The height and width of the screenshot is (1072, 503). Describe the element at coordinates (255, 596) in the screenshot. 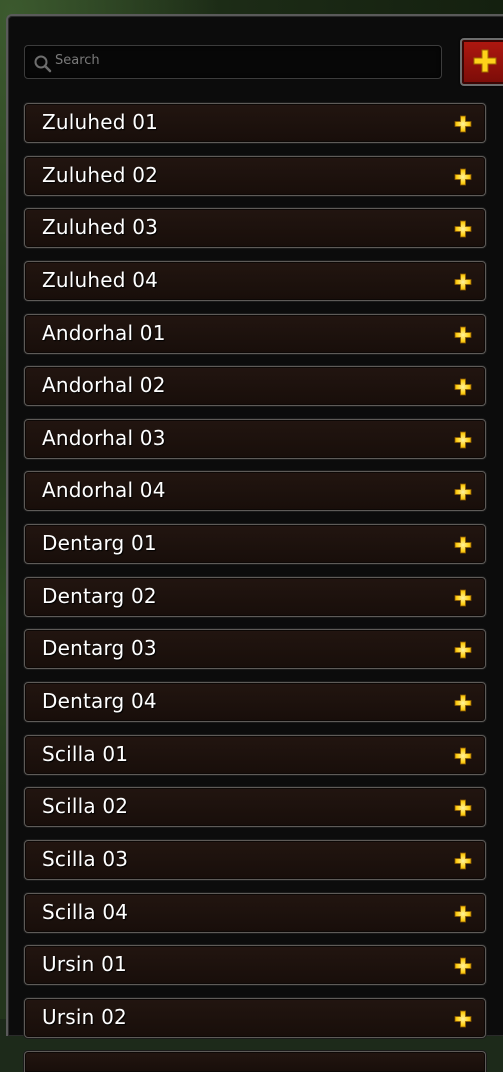

I see `list-item: Dentarg 02` at that location.